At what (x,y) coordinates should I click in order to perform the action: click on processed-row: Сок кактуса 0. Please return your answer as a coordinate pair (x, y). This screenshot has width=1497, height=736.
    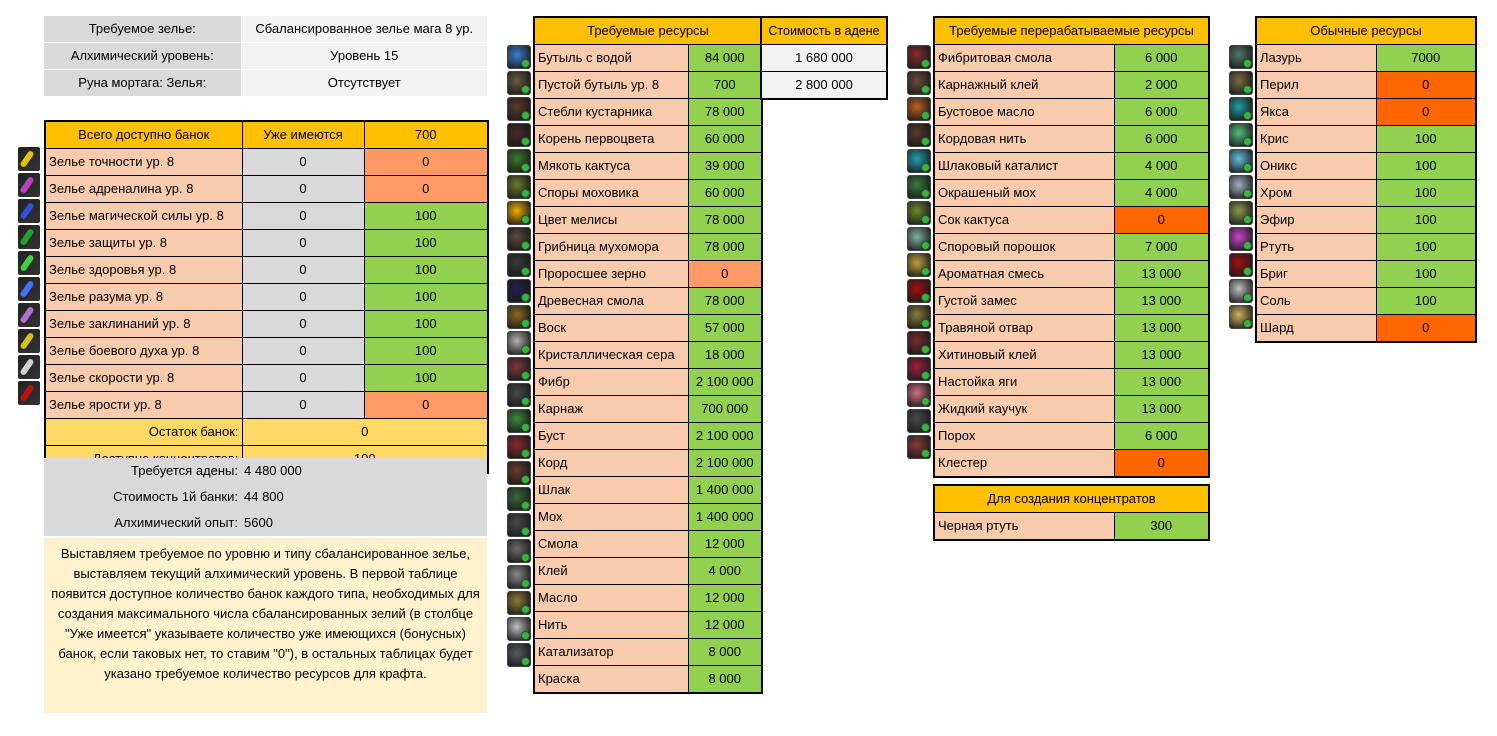
    Looking at the image, I should click on (1071, 220).